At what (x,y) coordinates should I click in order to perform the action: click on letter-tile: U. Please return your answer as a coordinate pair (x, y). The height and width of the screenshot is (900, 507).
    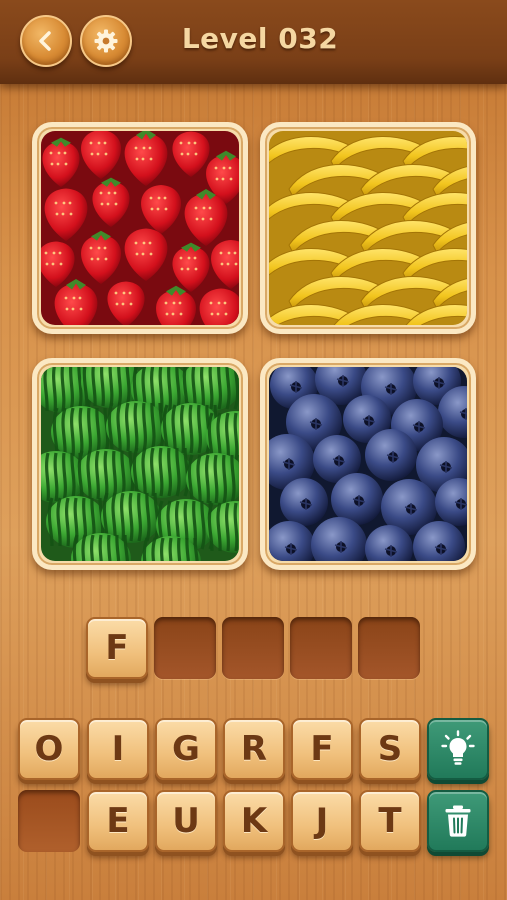
    Looking at the image, I should click on (186, 821).